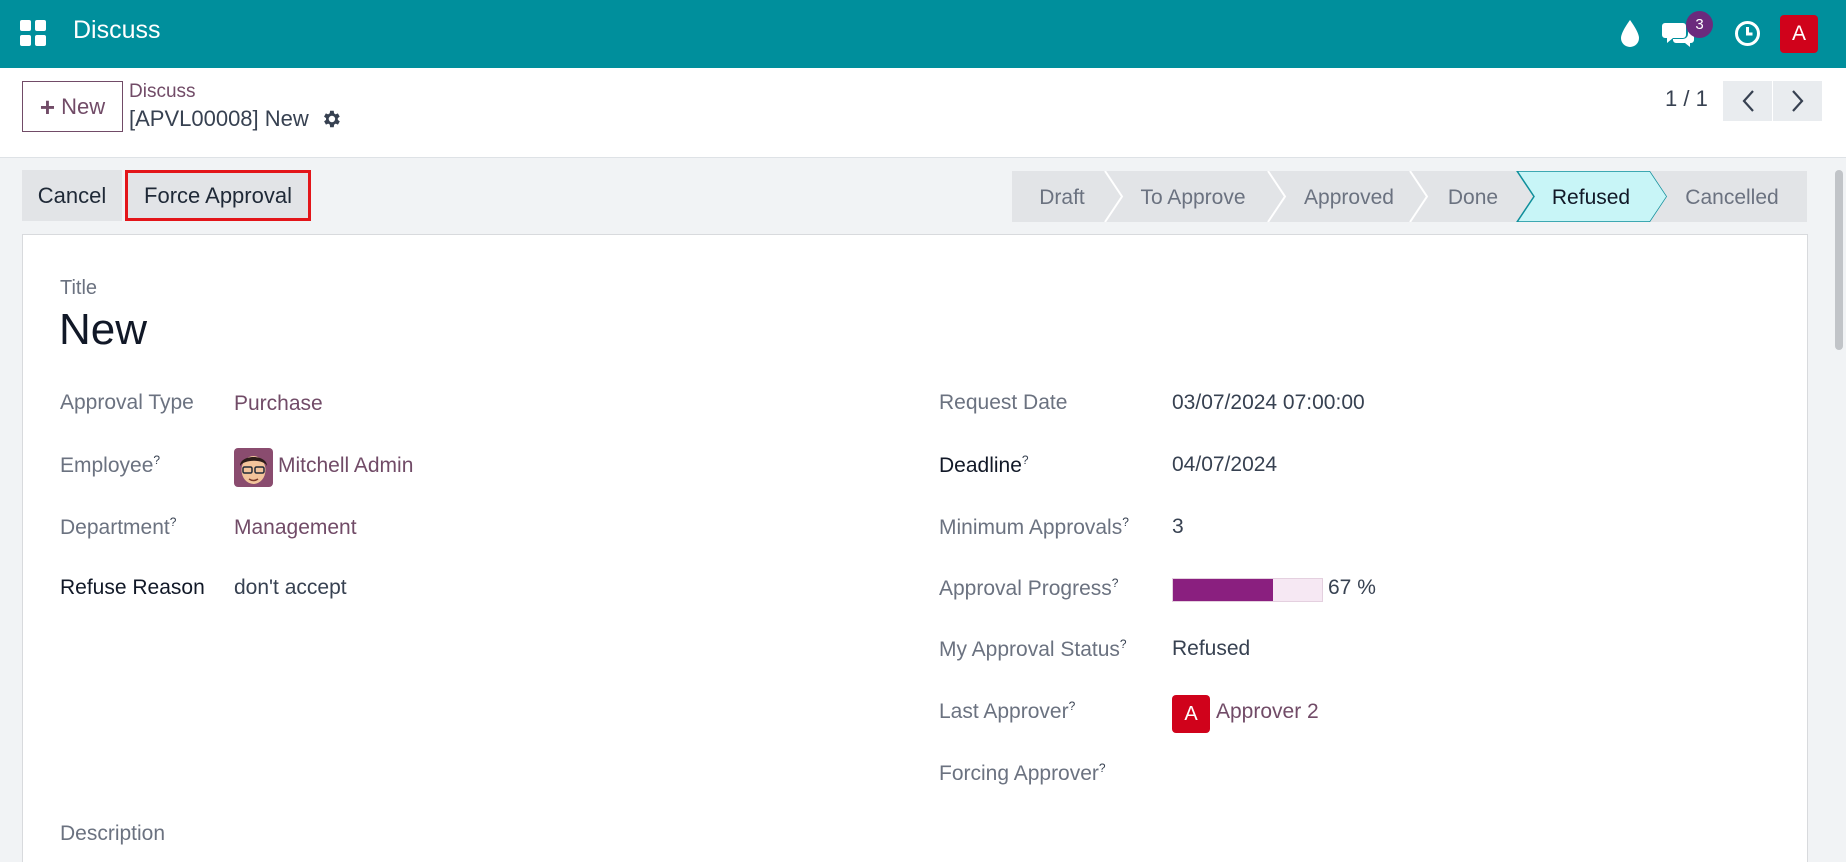 The image size is (1846, 862). I want to click on scrollbar, so click(1839, 511).